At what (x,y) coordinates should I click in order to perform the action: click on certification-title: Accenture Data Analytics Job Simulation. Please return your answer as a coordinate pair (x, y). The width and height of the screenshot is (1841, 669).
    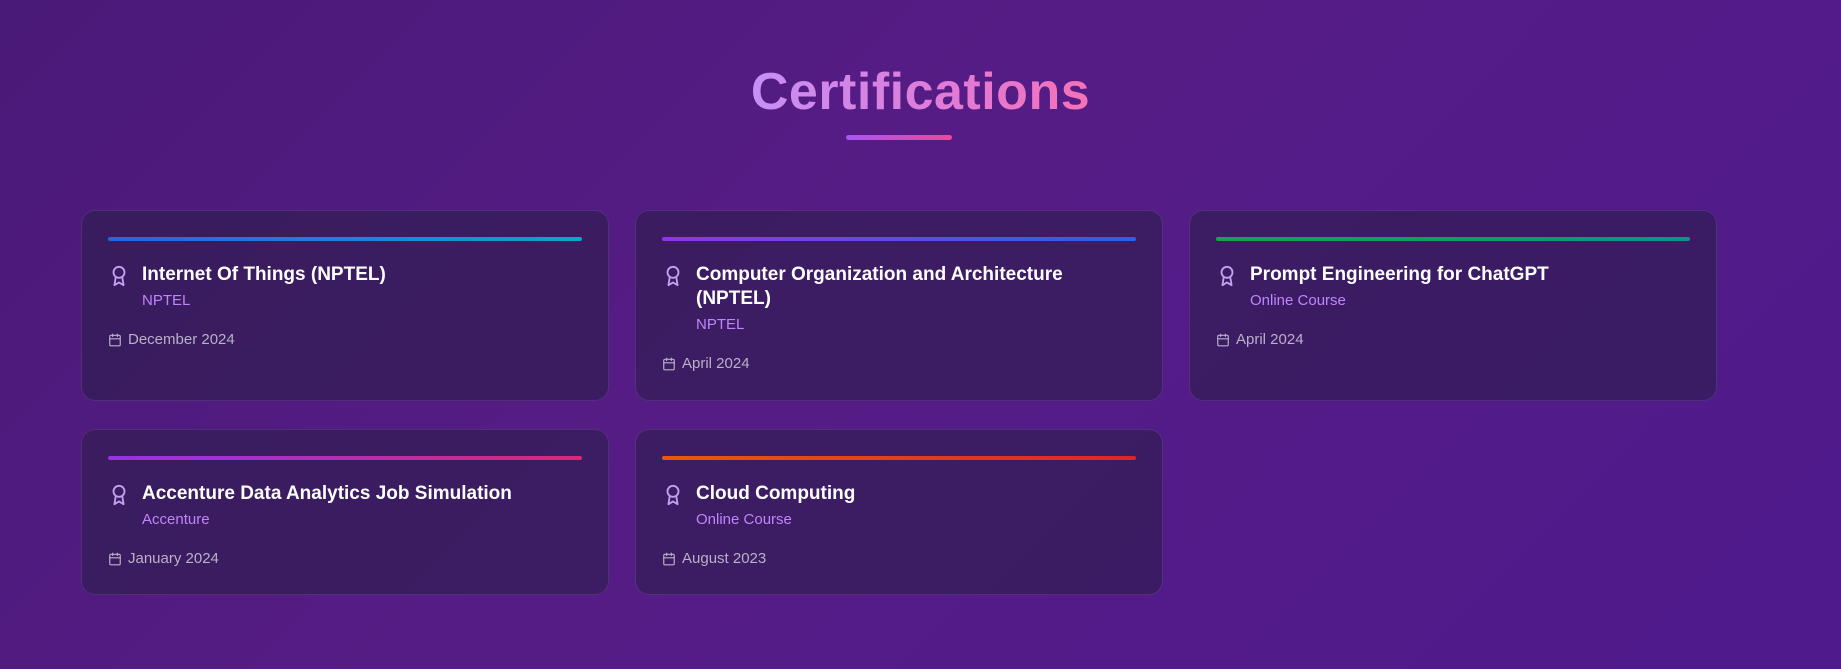
    Looking at the image, I should click on (327, 493).